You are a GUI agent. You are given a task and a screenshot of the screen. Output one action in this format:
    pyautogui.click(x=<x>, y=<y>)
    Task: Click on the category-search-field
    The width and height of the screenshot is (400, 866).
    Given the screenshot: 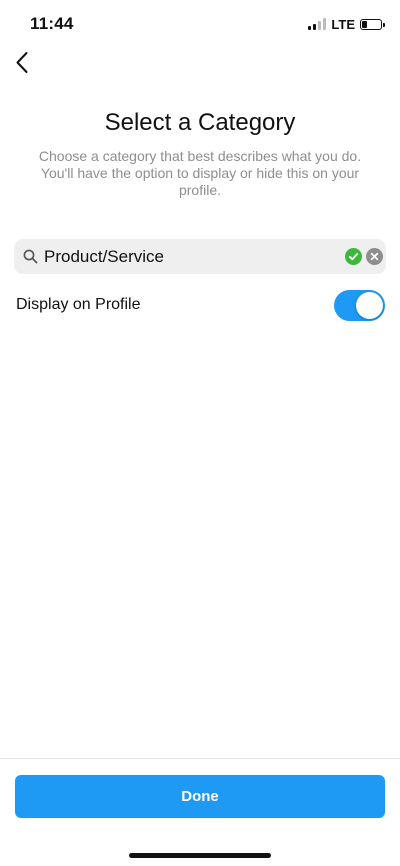 What is the action you would take?
    pyautogui.click(x=200, y=256)
    